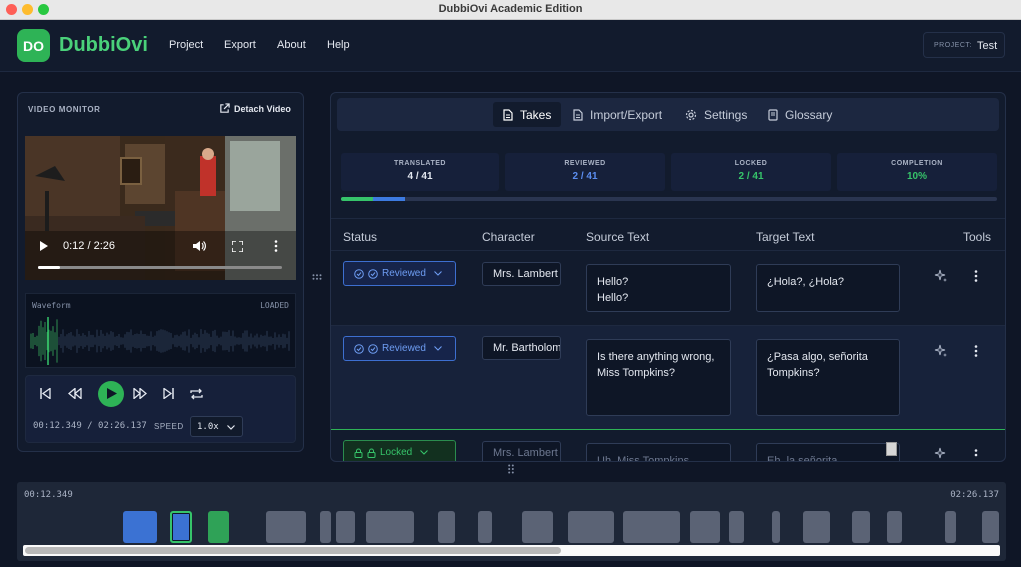  I want to click on timeline-scrollbar, so click(511, 550).